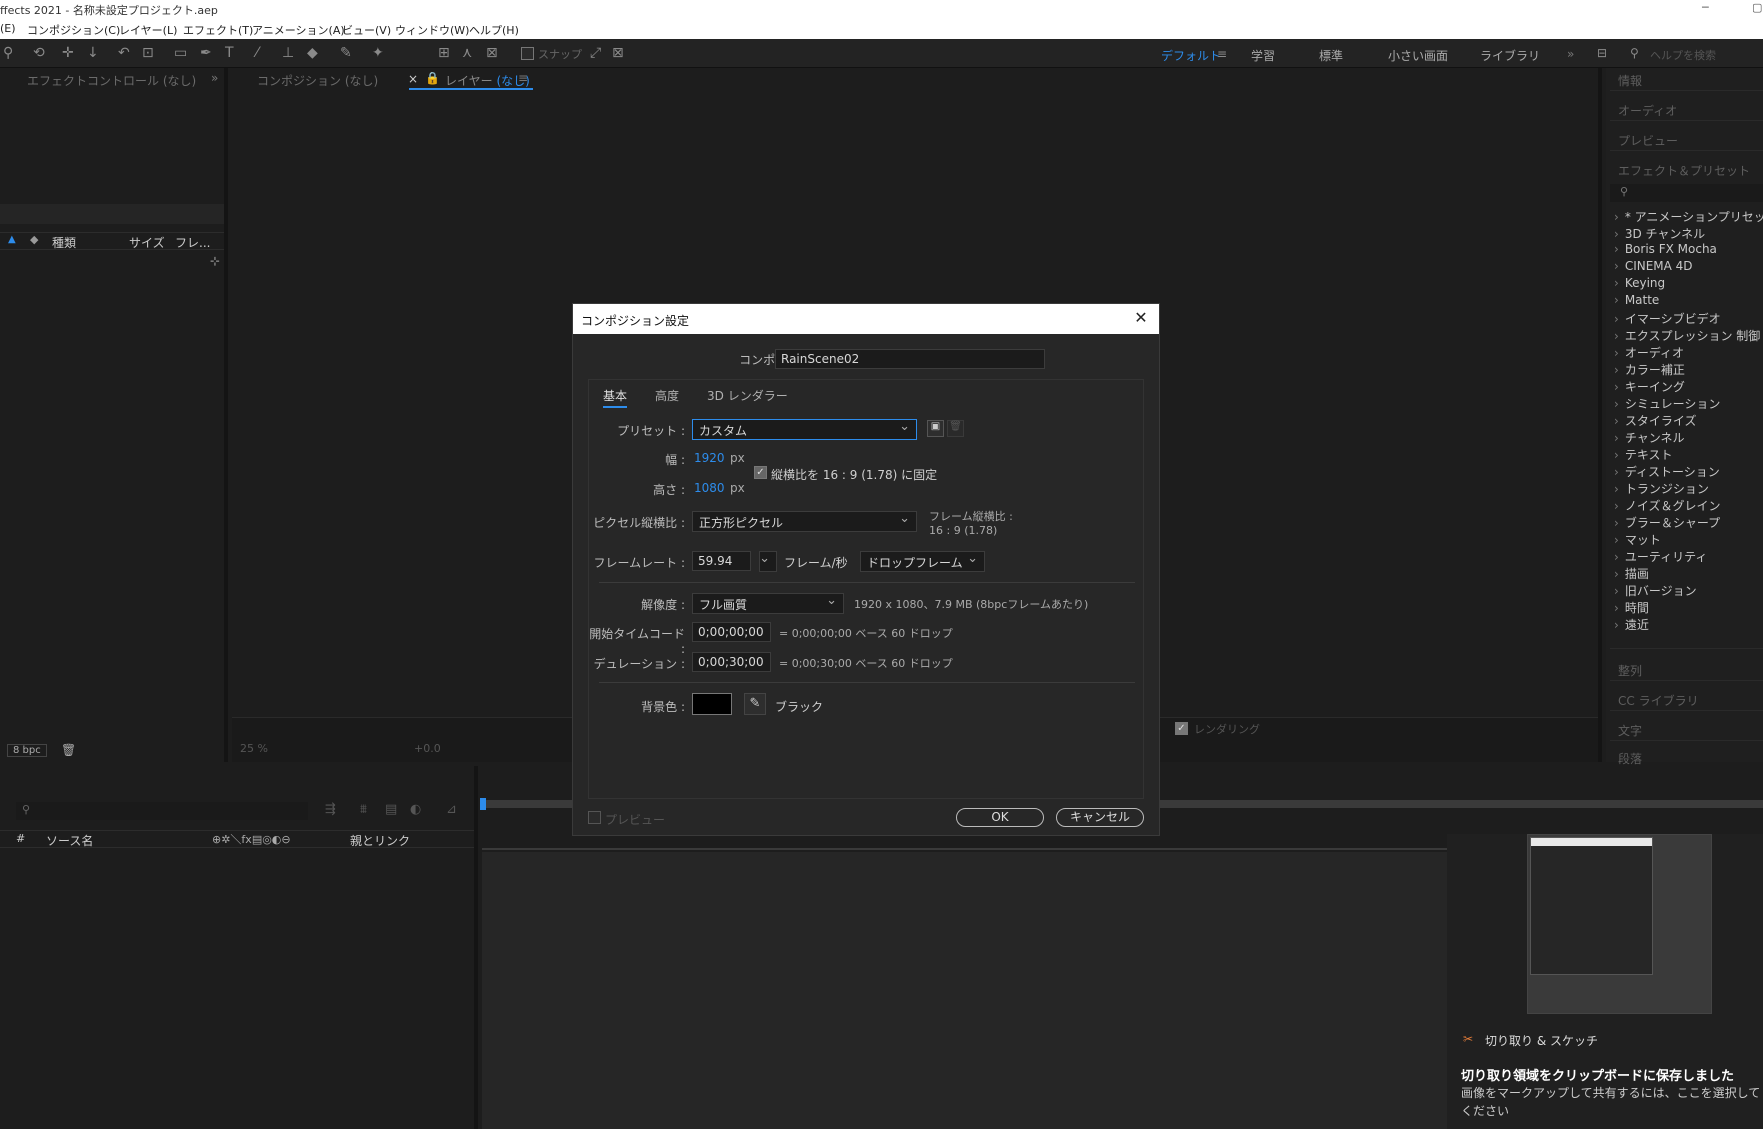 The image size is (1763, 1129). Describe the element at coordinates (1649, 386) in the screenshot. I see `fx-item: キーイング` at that location.